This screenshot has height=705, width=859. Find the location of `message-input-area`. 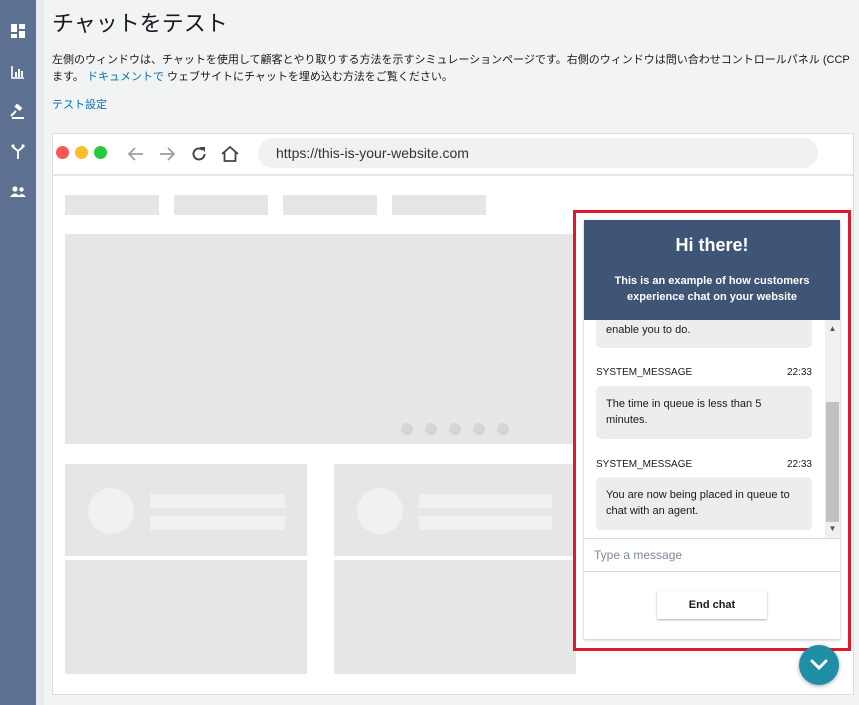

message-input-area is located at coordinates (712, 555).